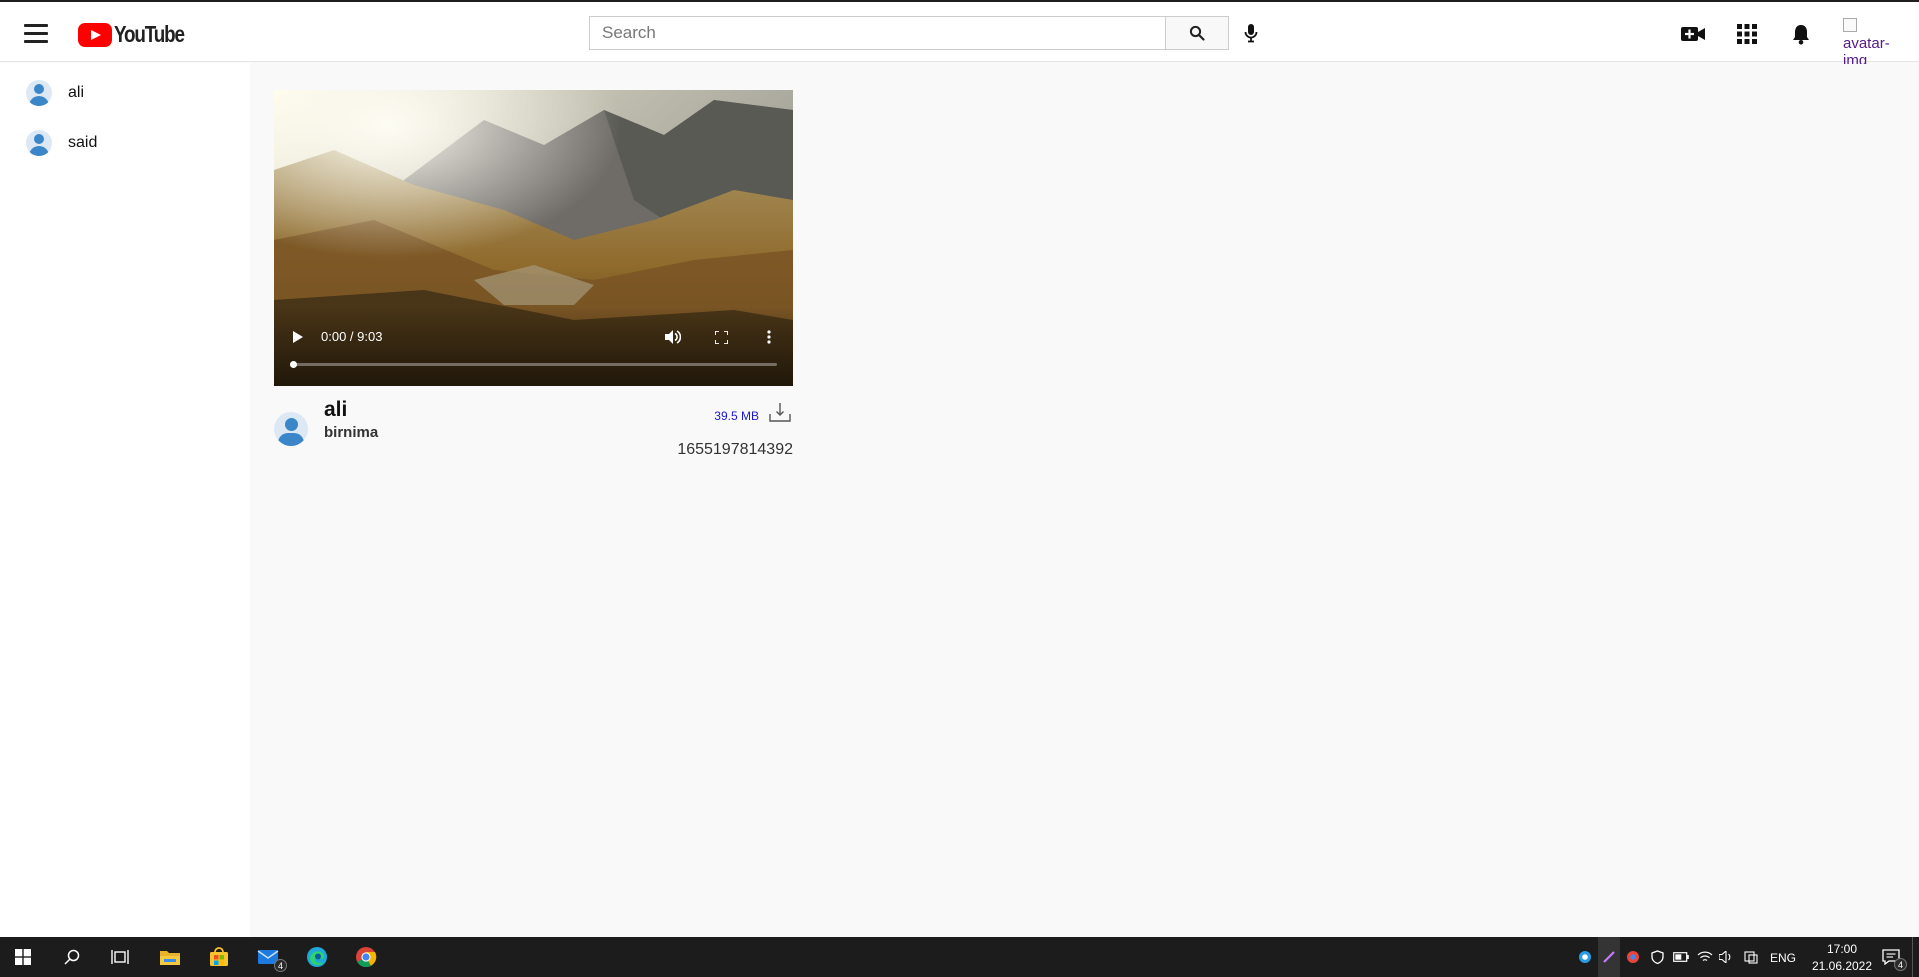 This screenshot has height=977, width=1919. What do you see at coordinates (268, 957) in the screenshot?
I see `mail-icon: 4` at bounding box center [268, 957].